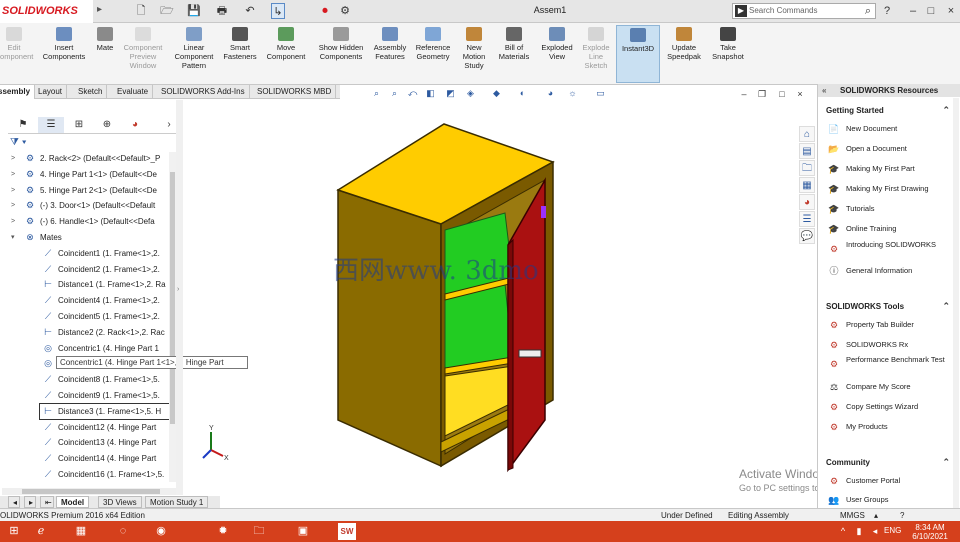  Describe the element at coordinates (18, 92) in the screenshot. I see `tab-assembly: ssembly` at that location.